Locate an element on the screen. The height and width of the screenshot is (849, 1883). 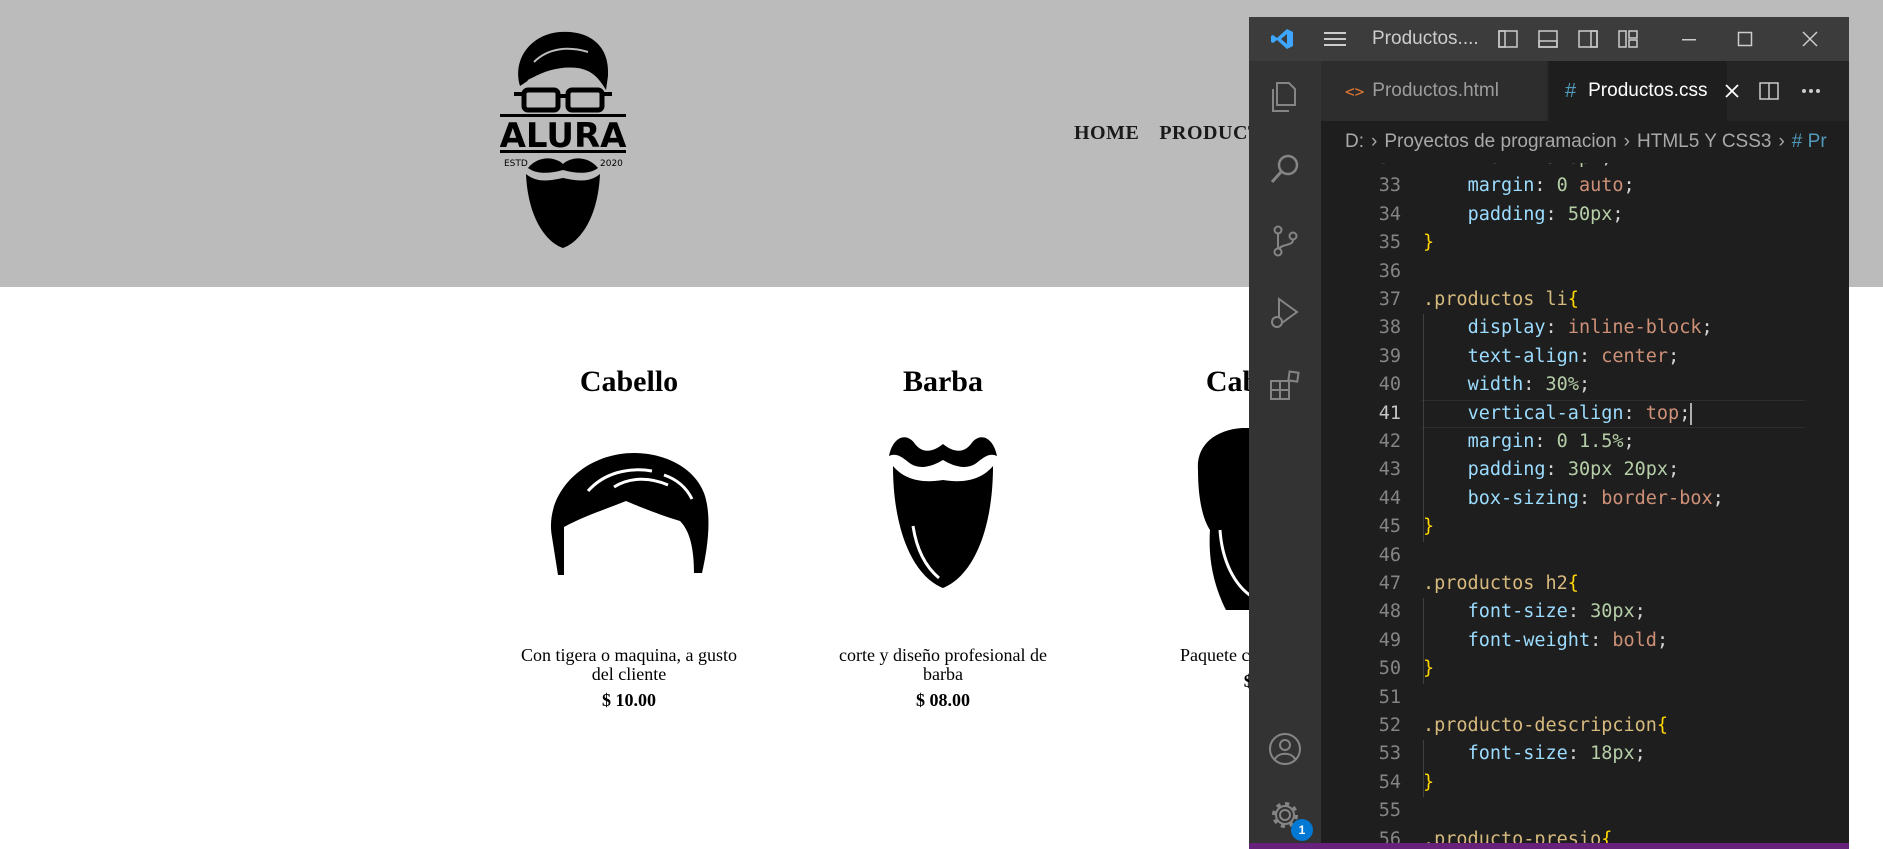
status-bar is located at coordinates (1549, 846).